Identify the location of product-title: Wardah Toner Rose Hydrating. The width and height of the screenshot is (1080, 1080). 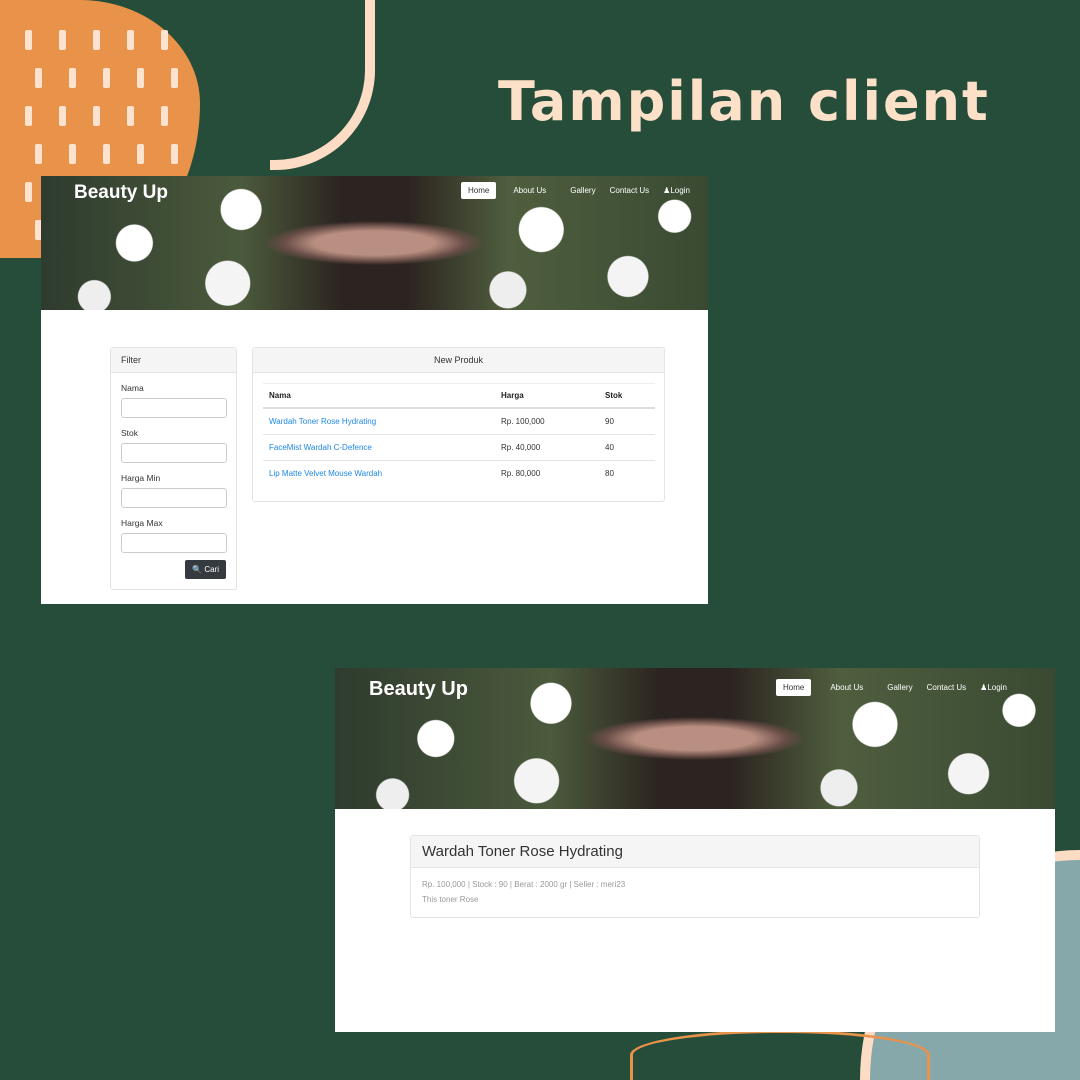
(695, 852).